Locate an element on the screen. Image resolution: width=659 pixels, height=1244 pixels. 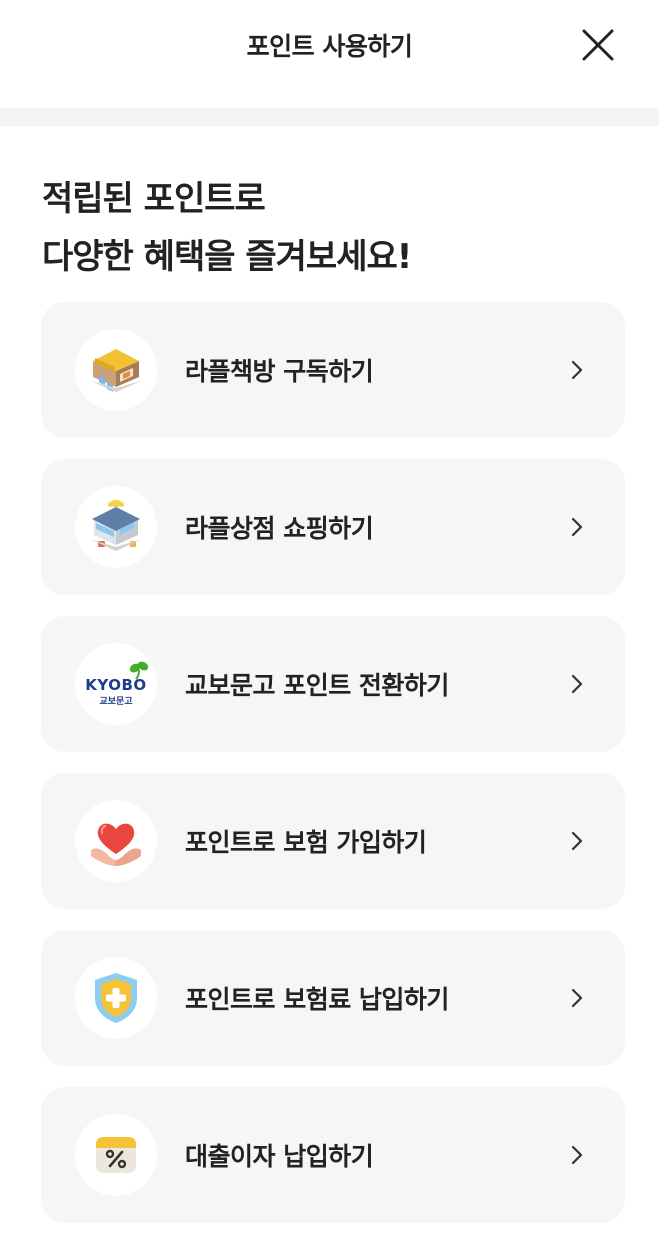
menu-item-label: 교보문고 포인트 전환하기 is located at coordinates (317, 685).